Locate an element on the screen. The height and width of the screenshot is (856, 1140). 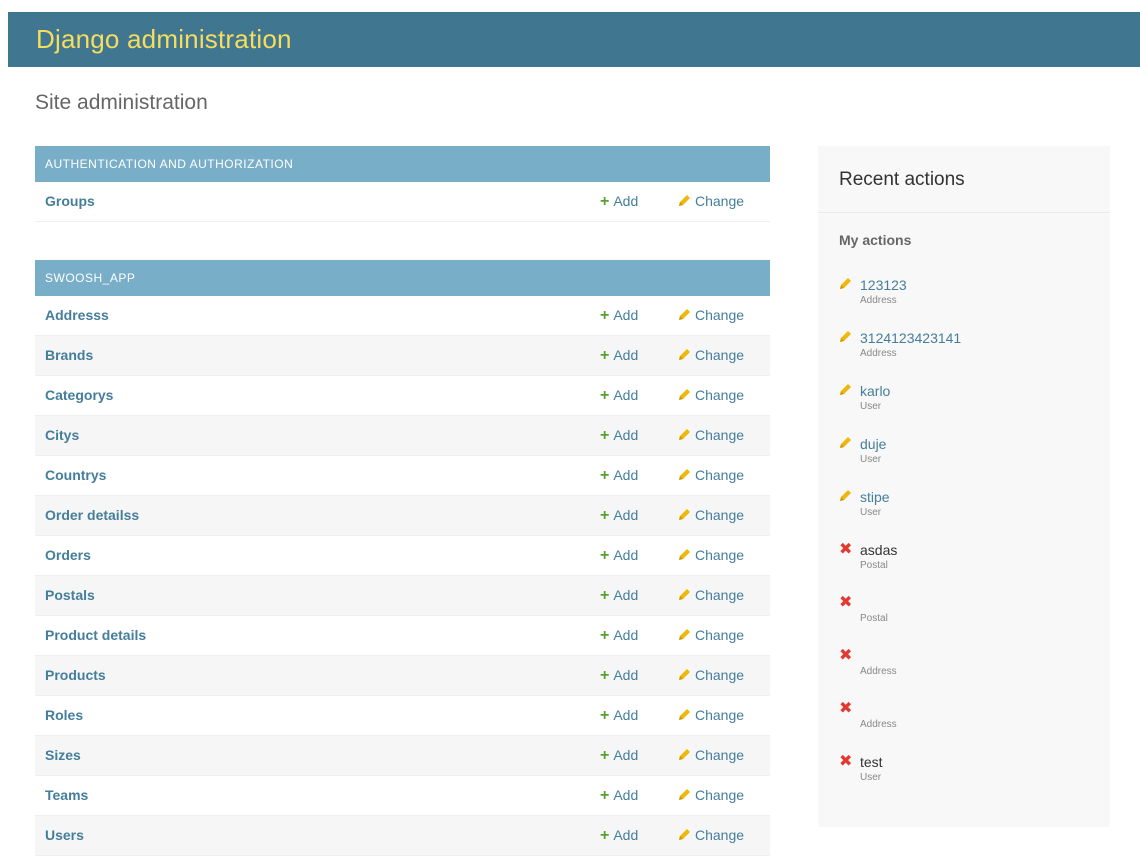
recent-action-link: 123123 is located at coordinates (883, 285).